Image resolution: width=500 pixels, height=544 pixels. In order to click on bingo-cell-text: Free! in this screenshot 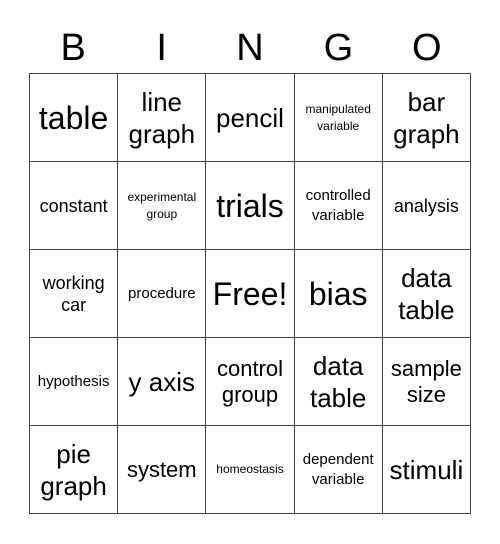, I will do `click(250, 293)`.